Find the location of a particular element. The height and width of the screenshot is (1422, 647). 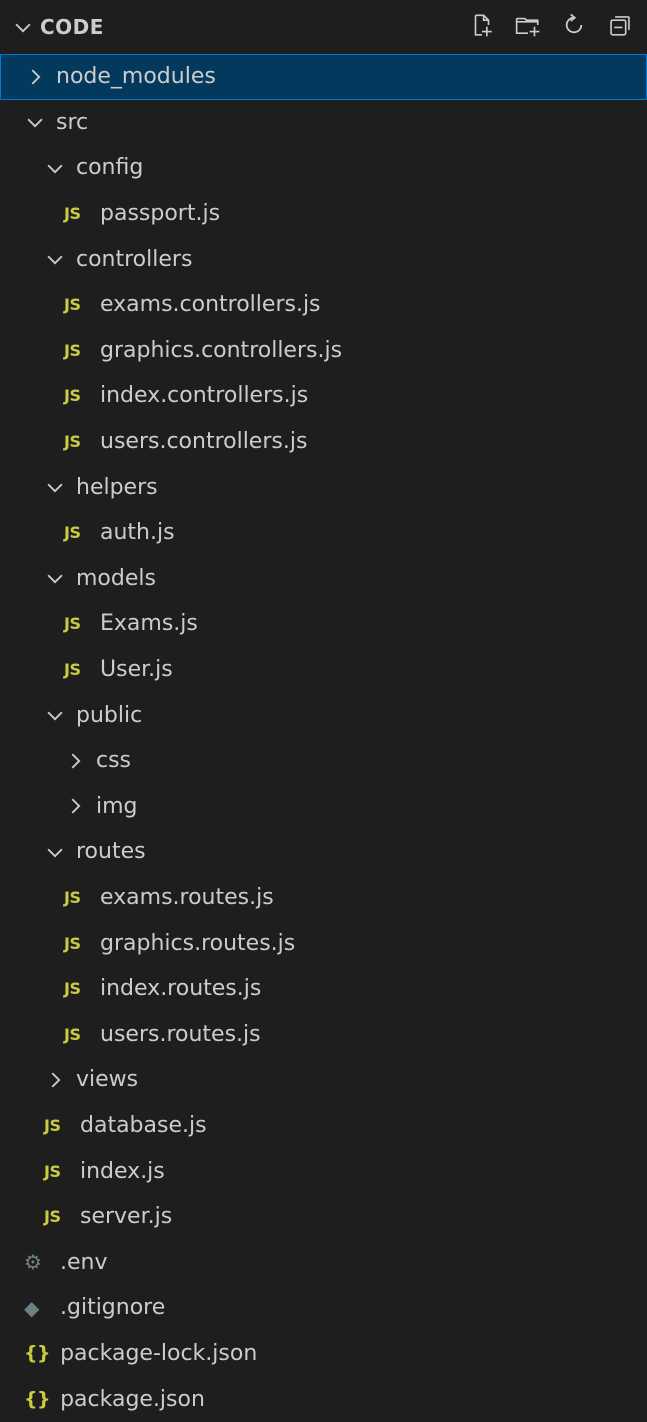

tree-file-row: JS exams.routes.js is located at coordinates (323, 898).